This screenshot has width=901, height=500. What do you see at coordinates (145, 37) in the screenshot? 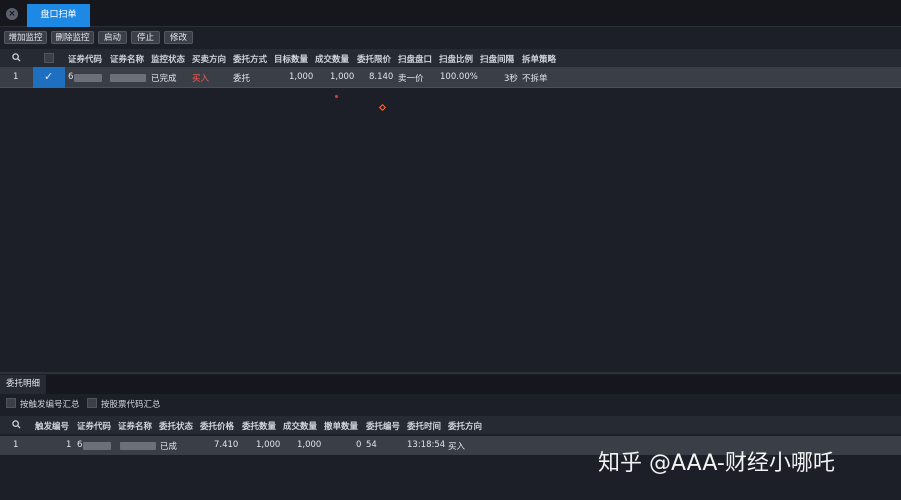
I see `stop-button: 停止` at bounding box center [145, 37].